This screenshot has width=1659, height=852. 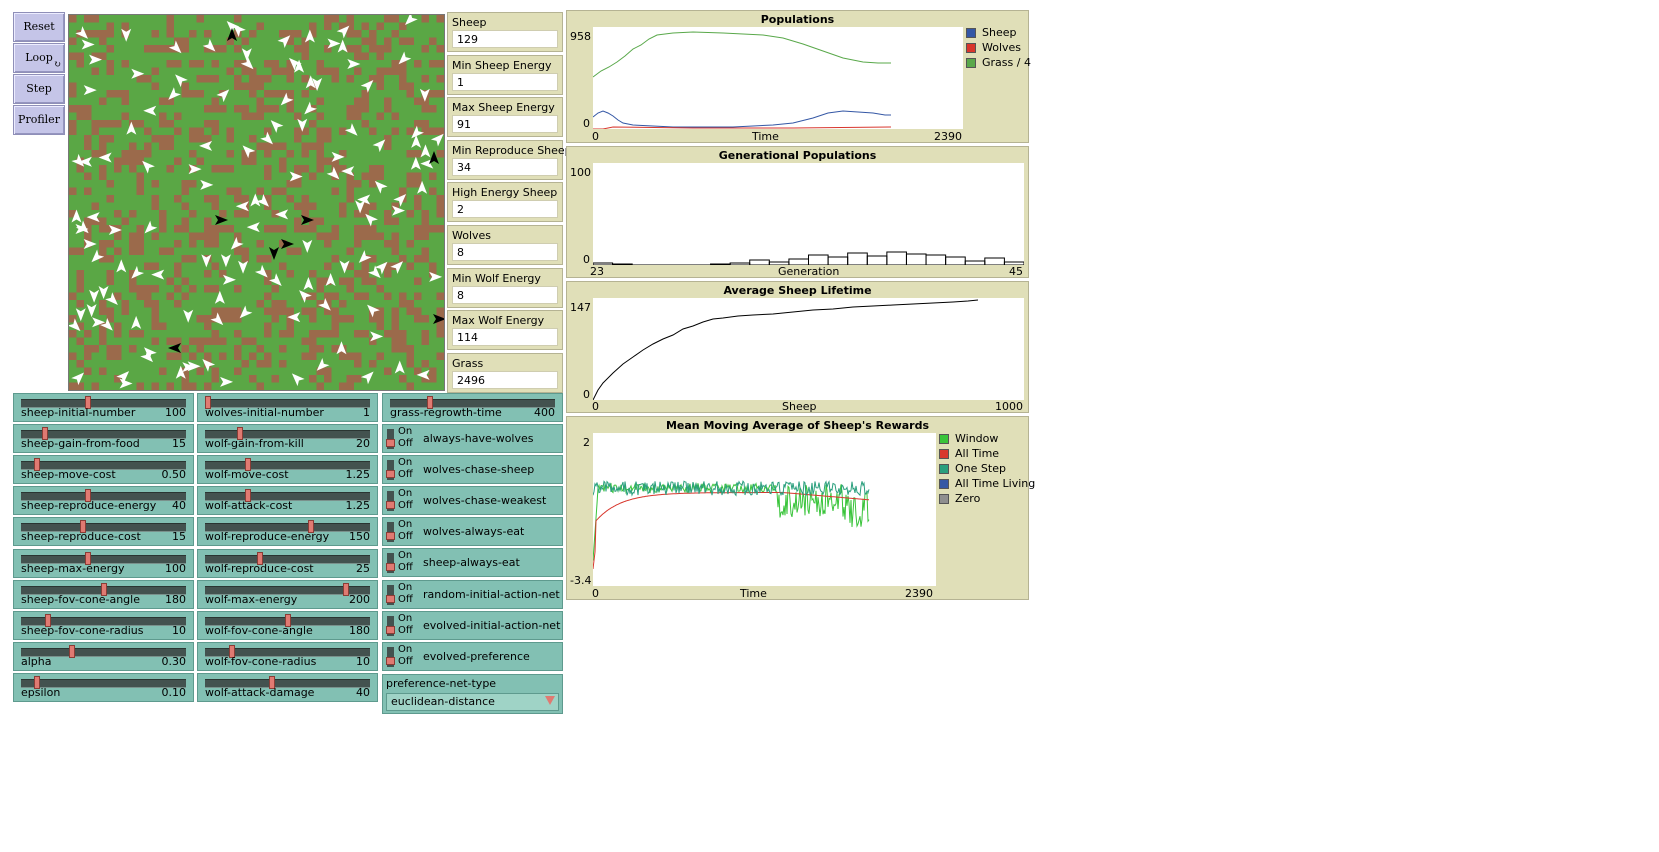 What do you see at coordinates (472, 702) in the screenshot?
I see `chooser-select: euclidean-distance` at bounding box center [472, 702].